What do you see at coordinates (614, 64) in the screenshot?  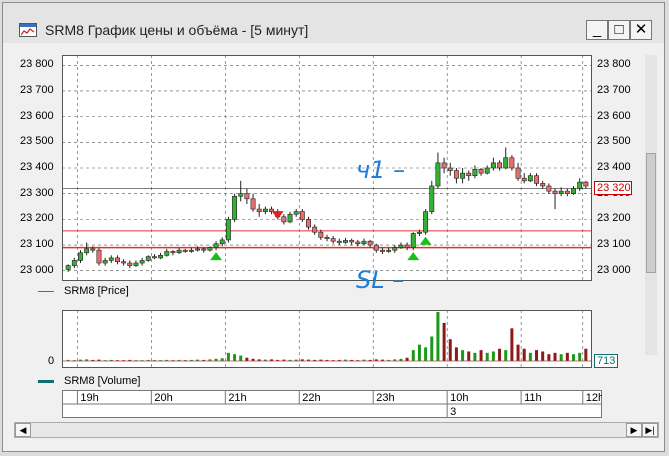 I see `price-tick-right: 23 800` at bounding box center [614, 64].